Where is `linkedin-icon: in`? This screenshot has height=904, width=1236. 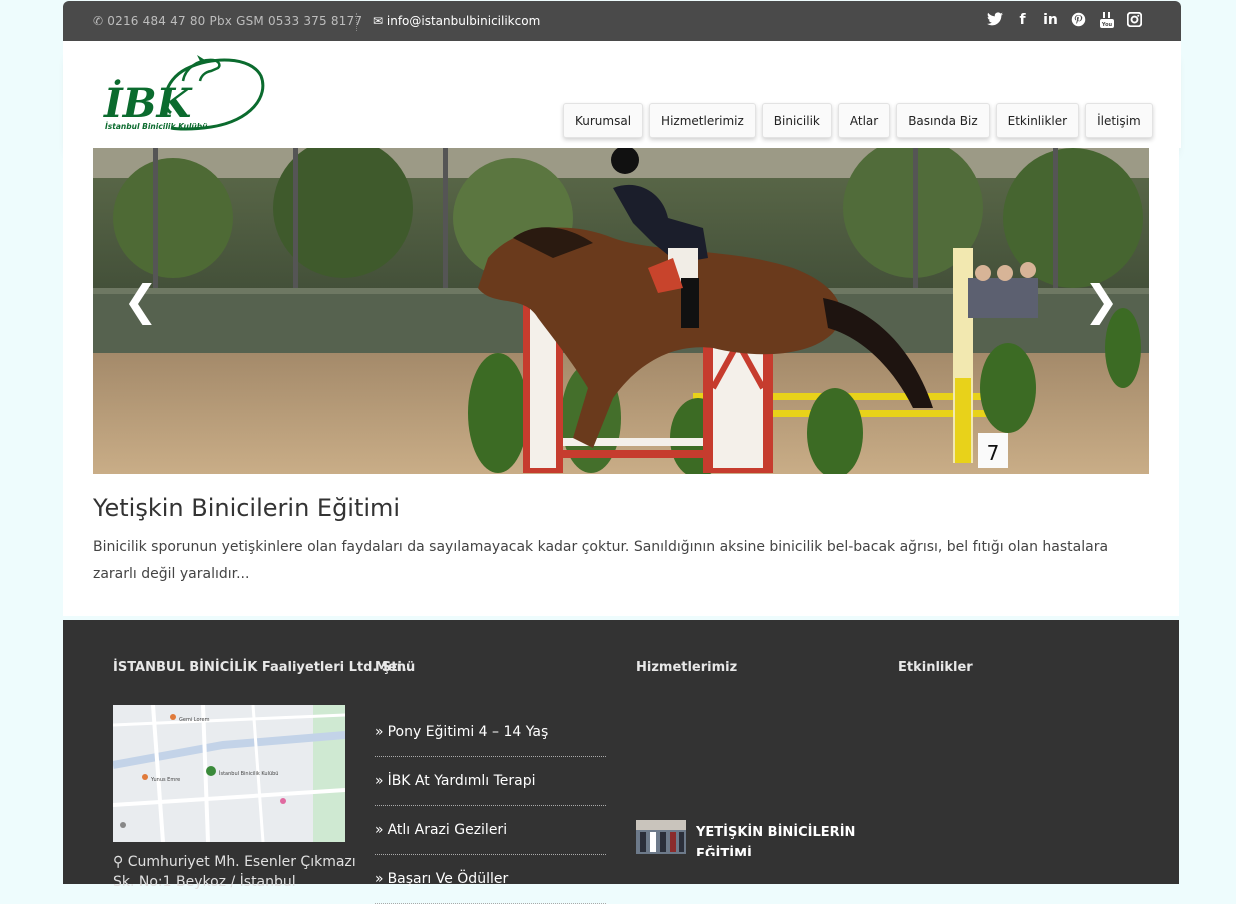
linkedin-icon: in is located at coordinates (1050, 20).